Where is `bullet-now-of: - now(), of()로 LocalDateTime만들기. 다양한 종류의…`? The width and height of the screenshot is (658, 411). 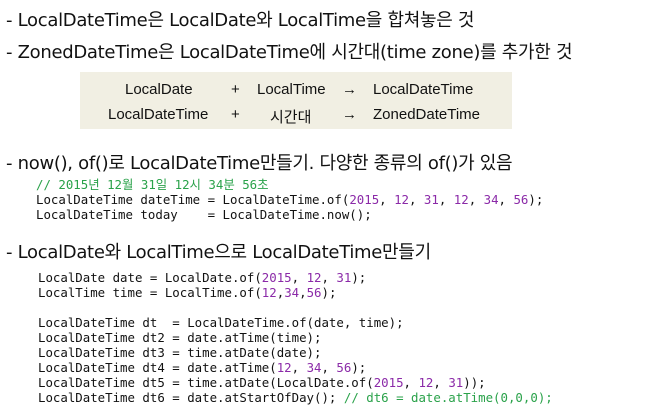
bullet-now-of: - now(), of()로 LocalDateTime만들기. 다양한 종류의… is located at coordinates (259, 163).